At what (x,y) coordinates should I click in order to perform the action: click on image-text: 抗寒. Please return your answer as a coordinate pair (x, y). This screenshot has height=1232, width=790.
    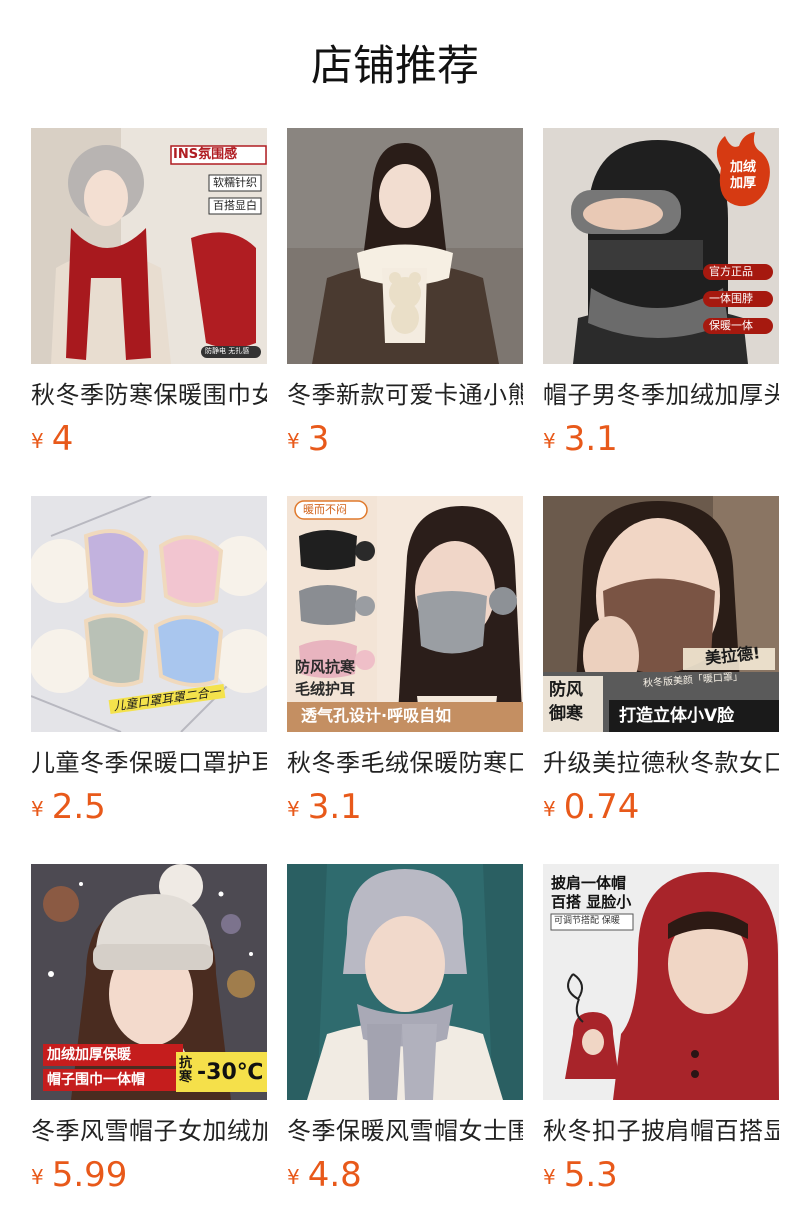
    Looking at the image, I should click on (186, 1070).